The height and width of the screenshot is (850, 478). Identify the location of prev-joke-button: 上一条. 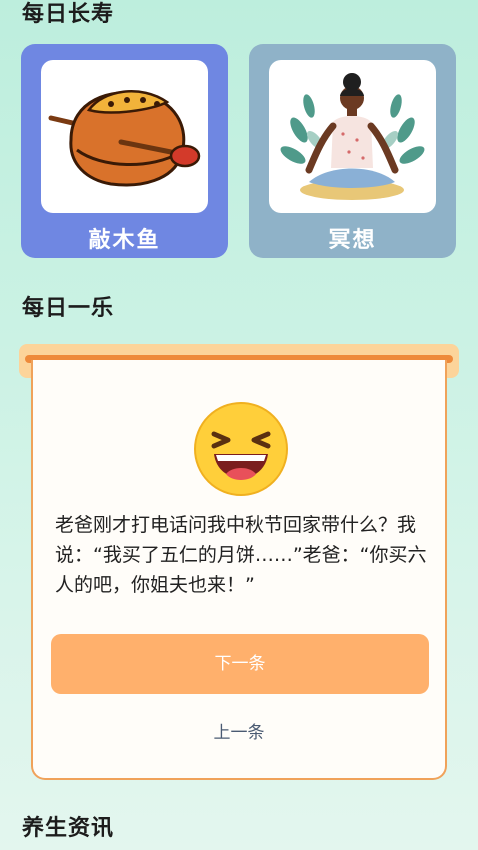
(239, 730).